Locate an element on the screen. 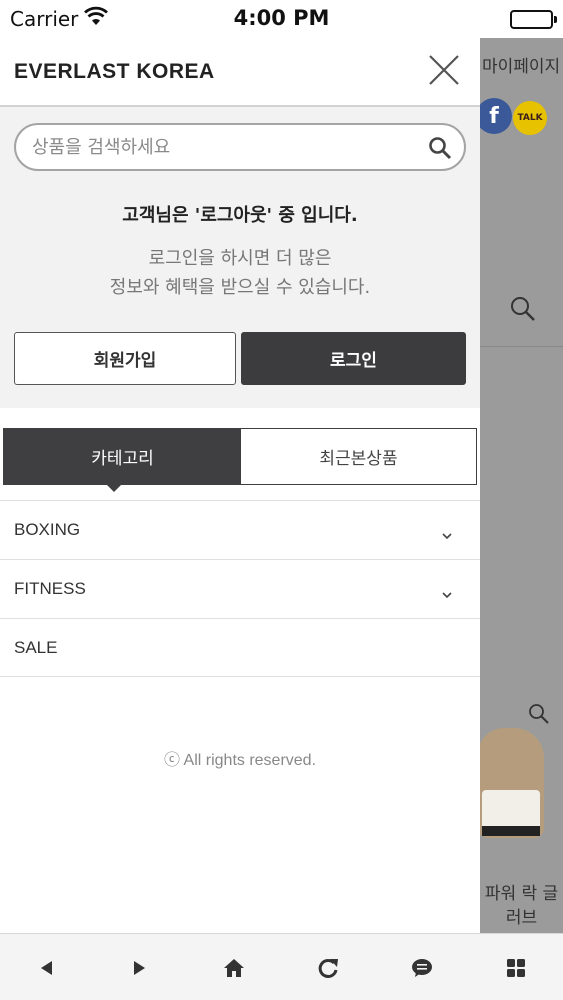 The width and height of the screenshot is (563, 1000). chat-icon is located at coordinates (422, 968).